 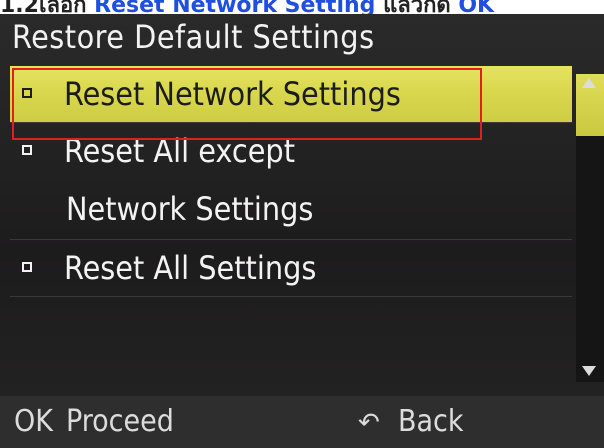 What do you see at coordinates (589, 83) in the screenshot?
I see `scroll-up-arrow-icon` at bounding box center [589, 83].